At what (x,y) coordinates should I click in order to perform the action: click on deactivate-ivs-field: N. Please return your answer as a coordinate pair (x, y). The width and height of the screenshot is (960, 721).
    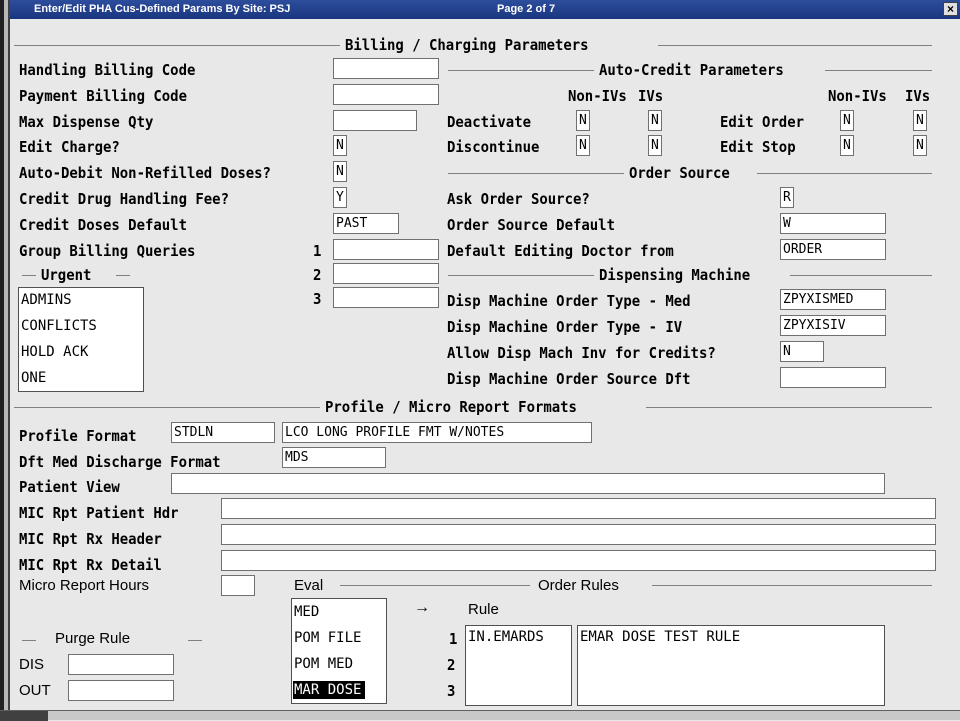
    Looking at the image, I should click on (655, 120).